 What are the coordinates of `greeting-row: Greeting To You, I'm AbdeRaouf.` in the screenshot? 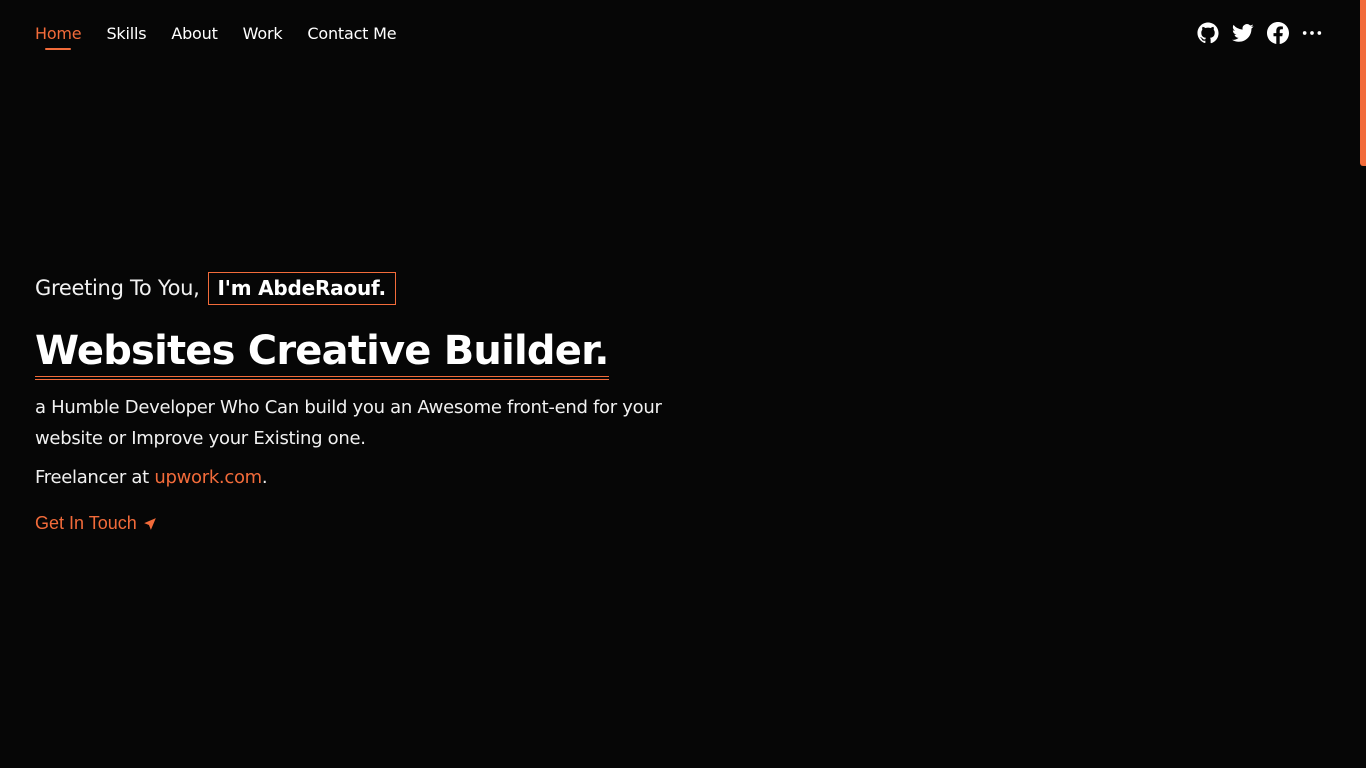 It's located at (375, 288).